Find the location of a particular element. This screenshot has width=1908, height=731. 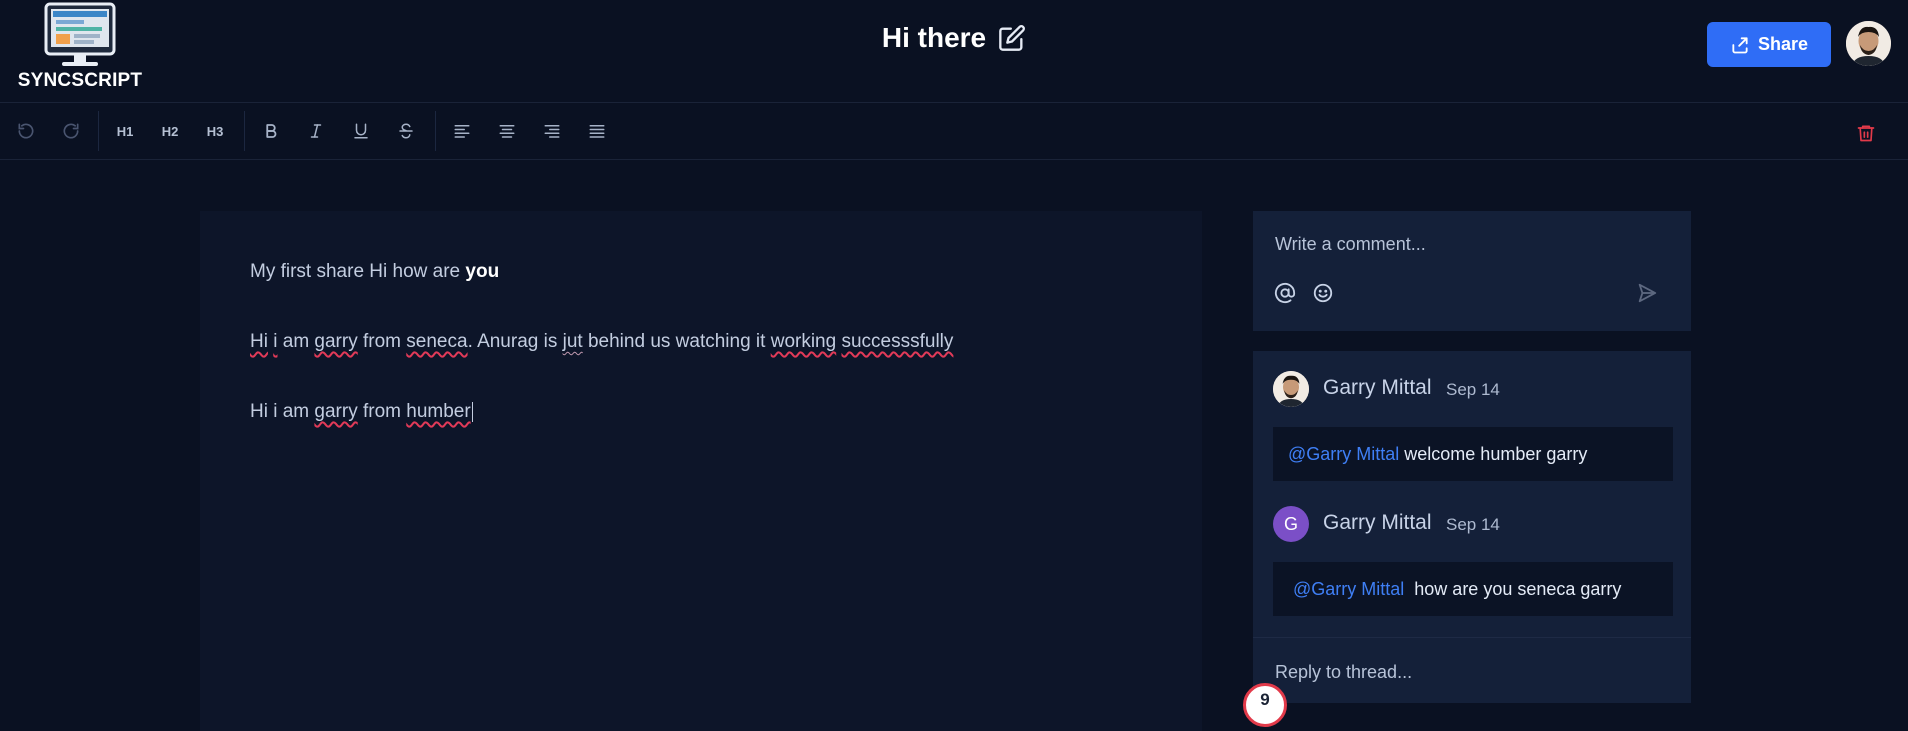

share-button: Share is located at coordinates (1769, 44).